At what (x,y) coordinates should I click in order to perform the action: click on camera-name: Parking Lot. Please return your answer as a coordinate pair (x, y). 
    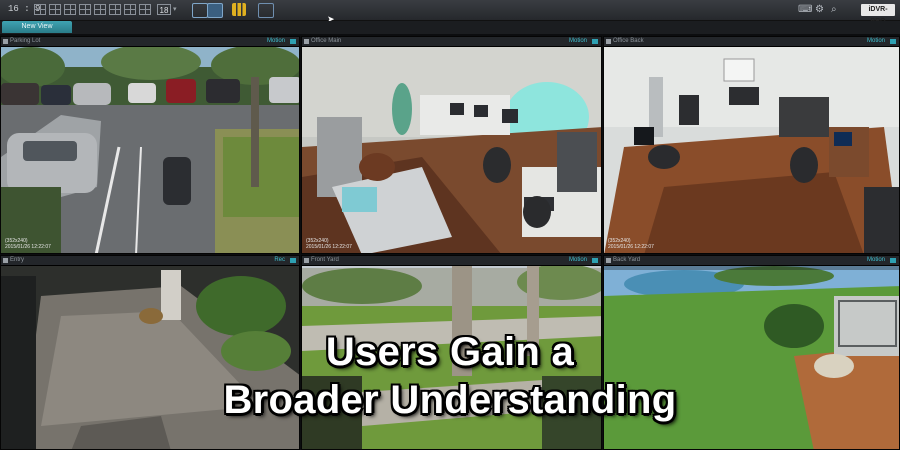
    Looking at the image, I should click on (25, 41).